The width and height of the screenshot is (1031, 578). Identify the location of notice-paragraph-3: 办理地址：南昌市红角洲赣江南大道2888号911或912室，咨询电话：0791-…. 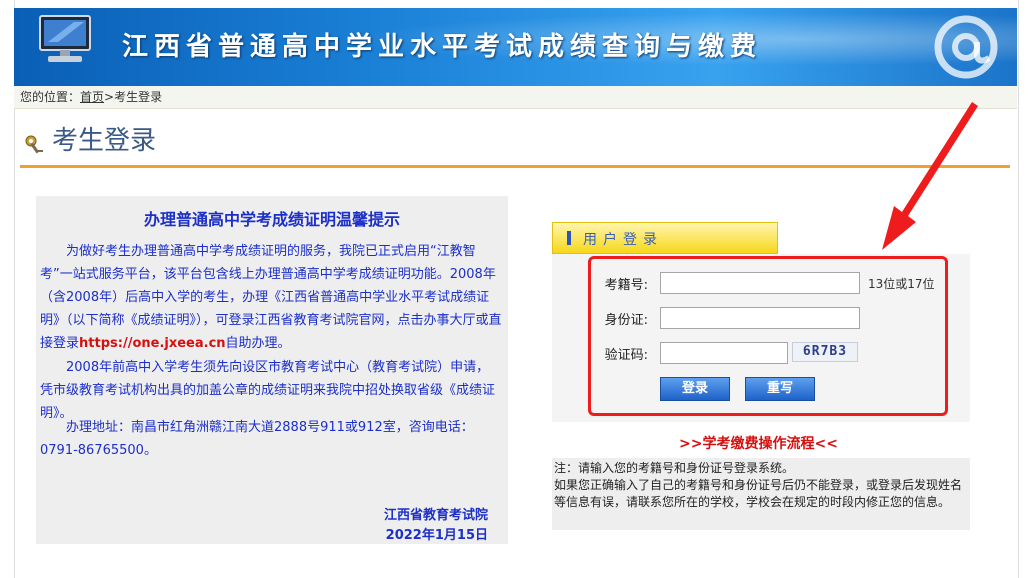
(257, 439).